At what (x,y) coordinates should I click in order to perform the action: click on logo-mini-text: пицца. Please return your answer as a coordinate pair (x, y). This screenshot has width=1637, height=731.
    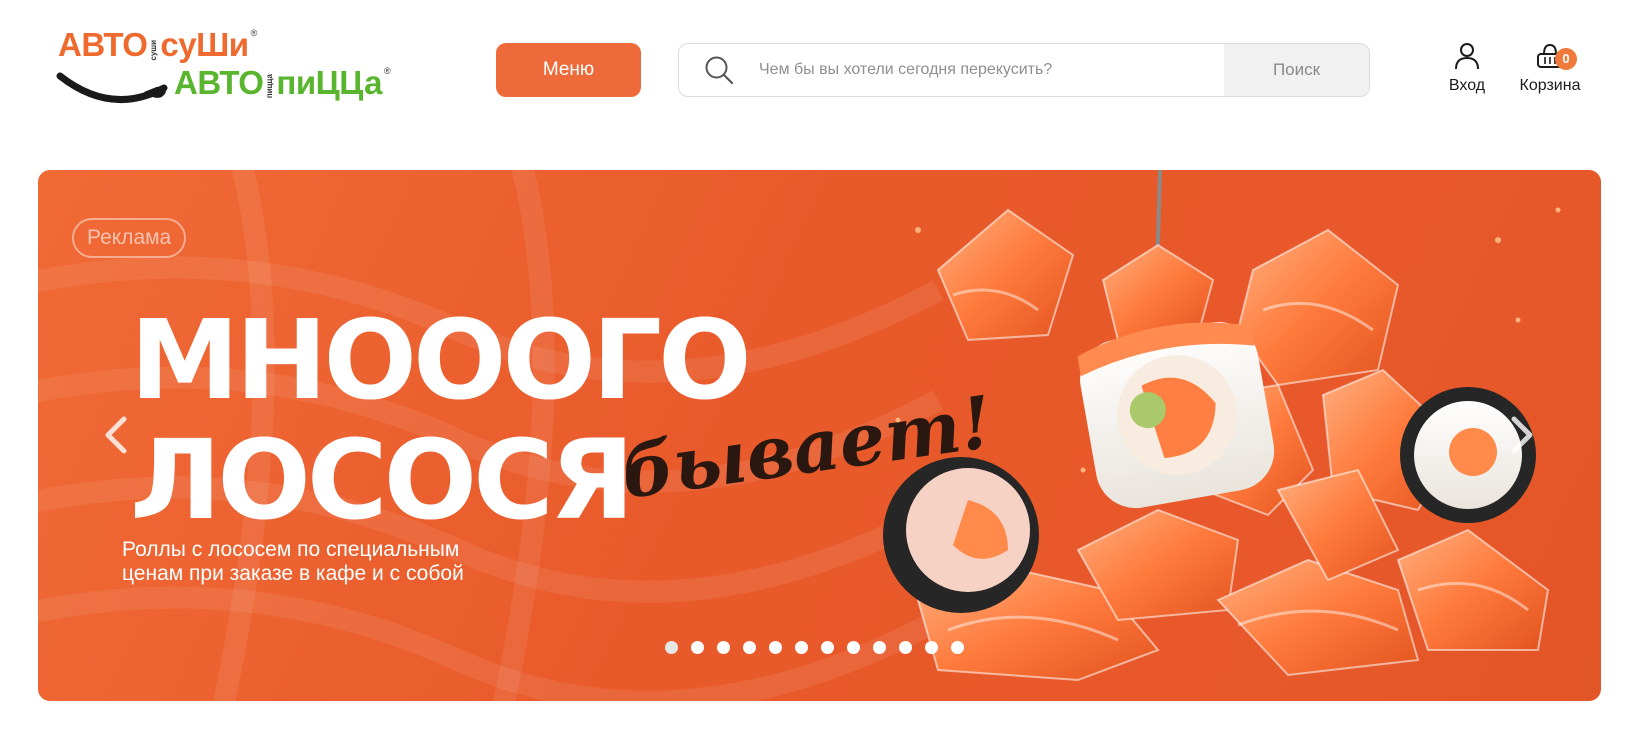
    Looking at the image, I should click on (270, 85).